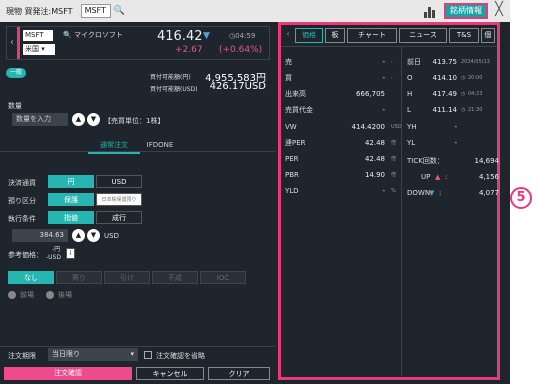  I want to click on deposit-japan-button: 日本株保護預り, so click(119, 199).